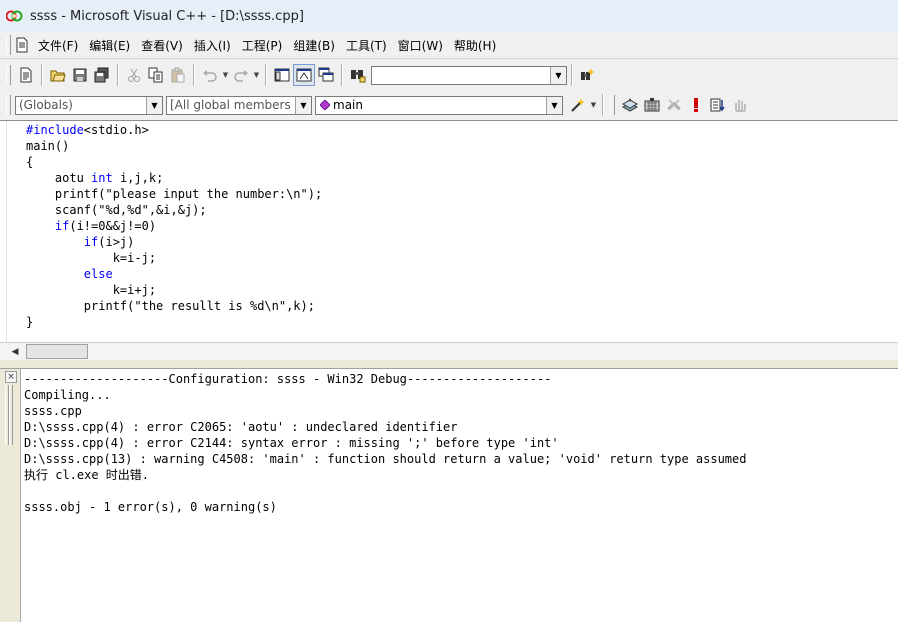  Describe the element at coordinates (366, 45) in the screenshot. I see `menu-tools: 工具(T)` at that location.